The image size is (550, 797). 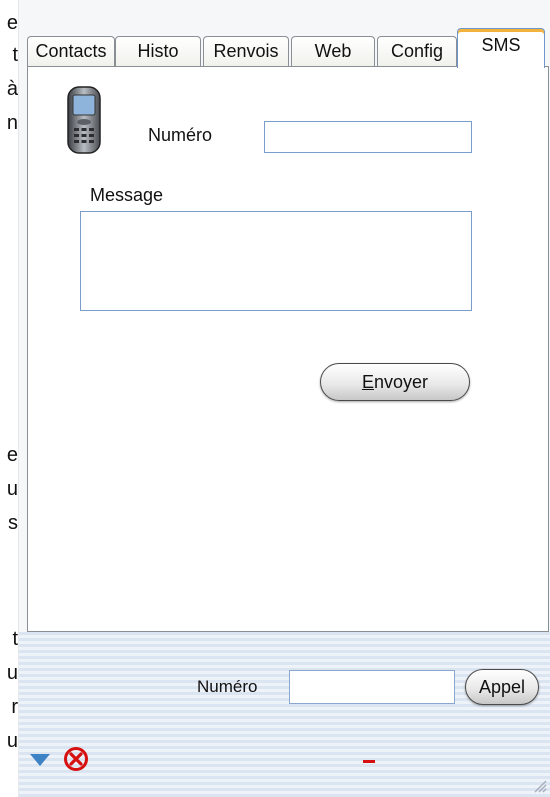 What do you see at coordinates (501, 48) in the screenshot?
I see `tab-sms: SMS` at bounding box center [501, 48].